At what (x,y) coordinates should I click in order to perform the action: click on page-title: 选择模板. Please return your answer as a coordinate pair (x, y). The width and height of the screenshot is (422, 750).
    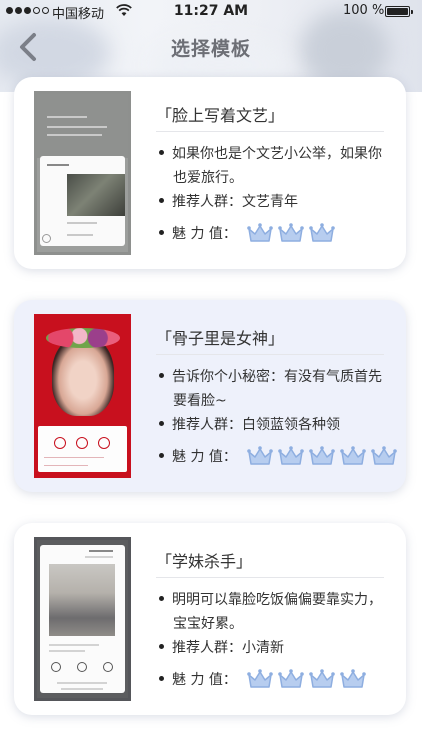
    Looking at the image, I should click on (210, 49).